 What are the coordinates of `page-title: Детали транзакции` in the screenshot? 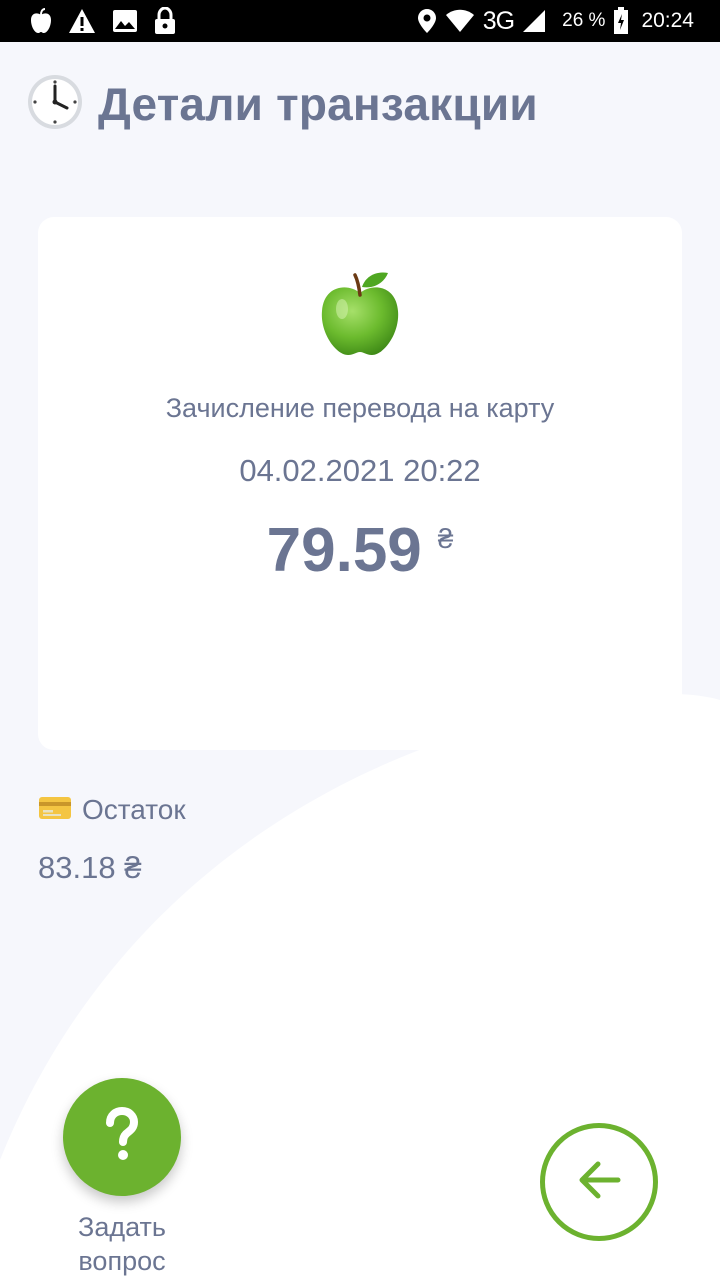 It's located at (318, 104).